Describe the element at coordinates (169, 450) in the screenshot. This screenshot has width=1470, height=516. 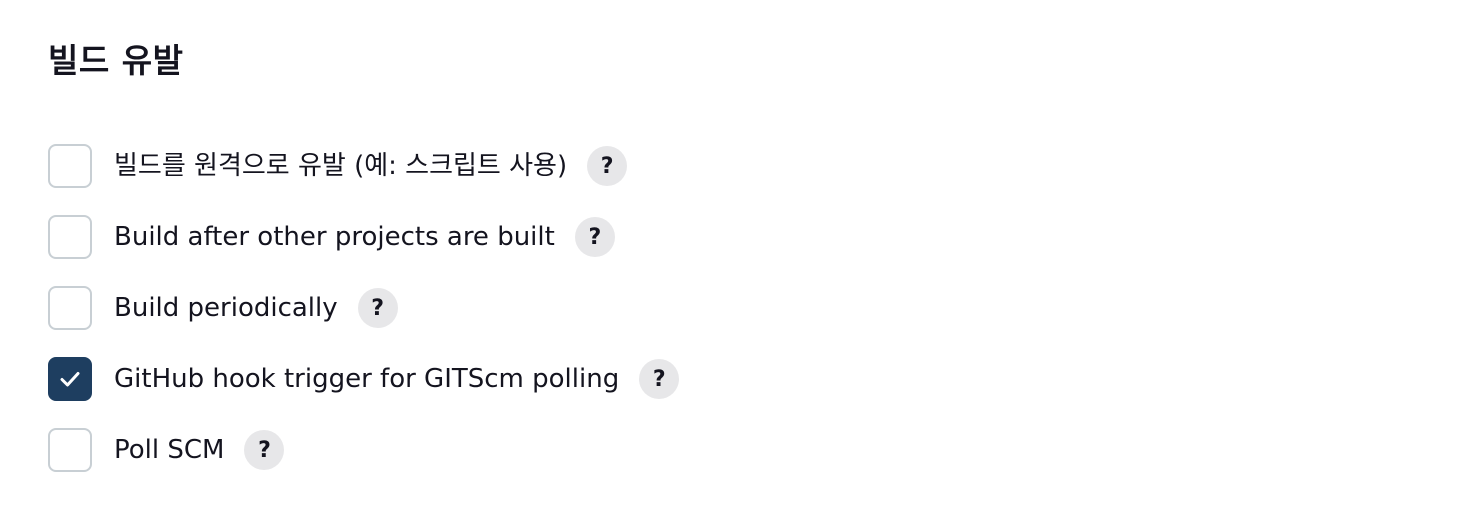
I see `poll-scm-label: Poll SCM` at that location.